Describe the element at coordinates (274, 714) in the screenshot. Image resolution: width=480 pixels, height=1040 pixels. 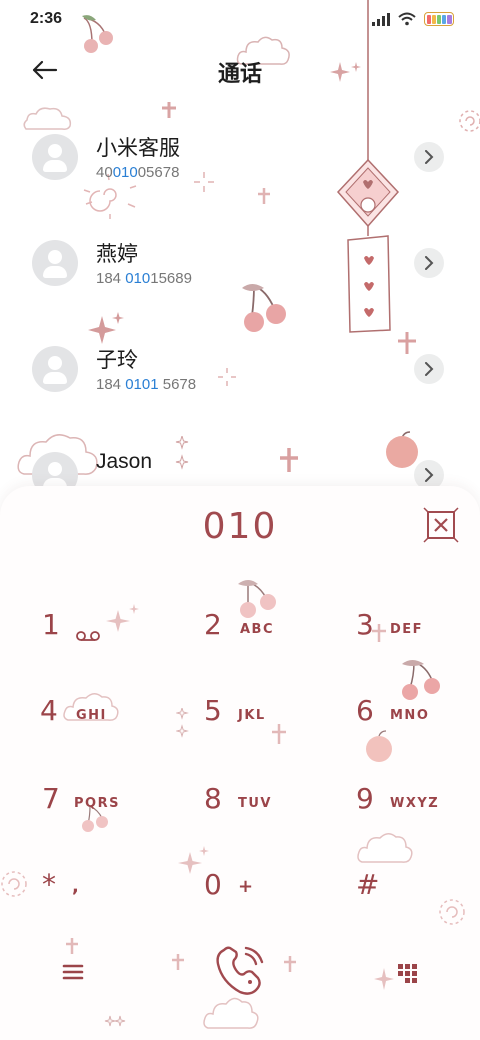
I see `dial-key-5: 5 JKL` at that location.